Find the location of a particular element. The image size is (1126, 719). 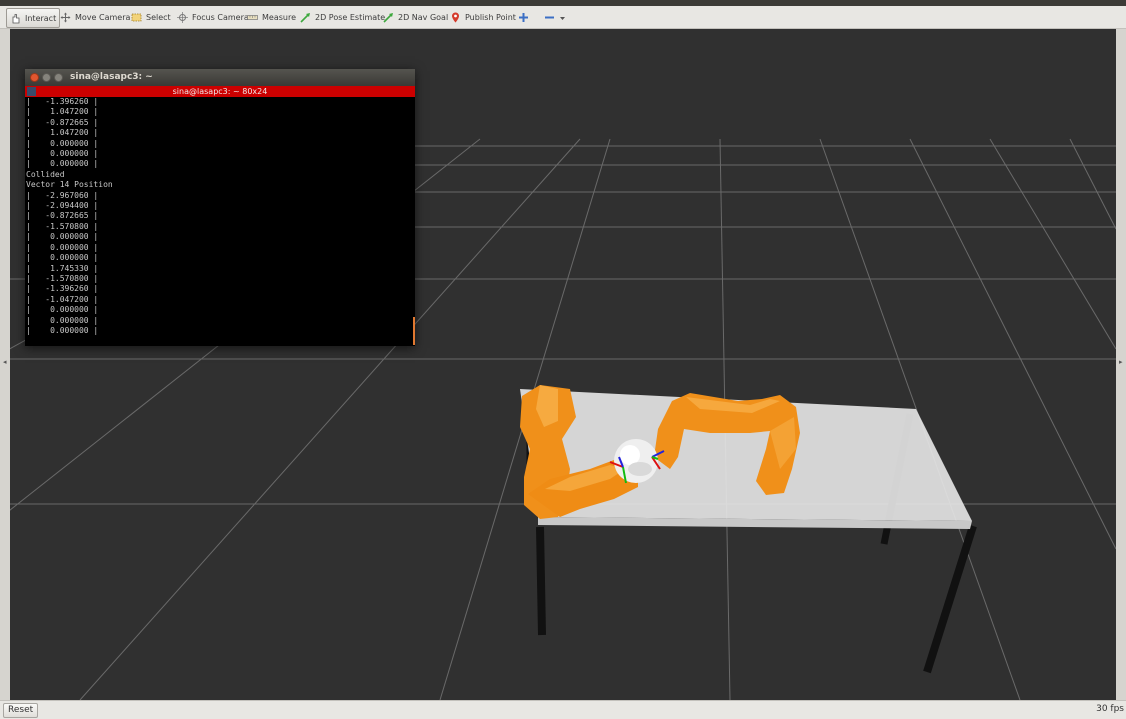

move-camera-tool-button: Move Camera is located at coordinates (95, 17).